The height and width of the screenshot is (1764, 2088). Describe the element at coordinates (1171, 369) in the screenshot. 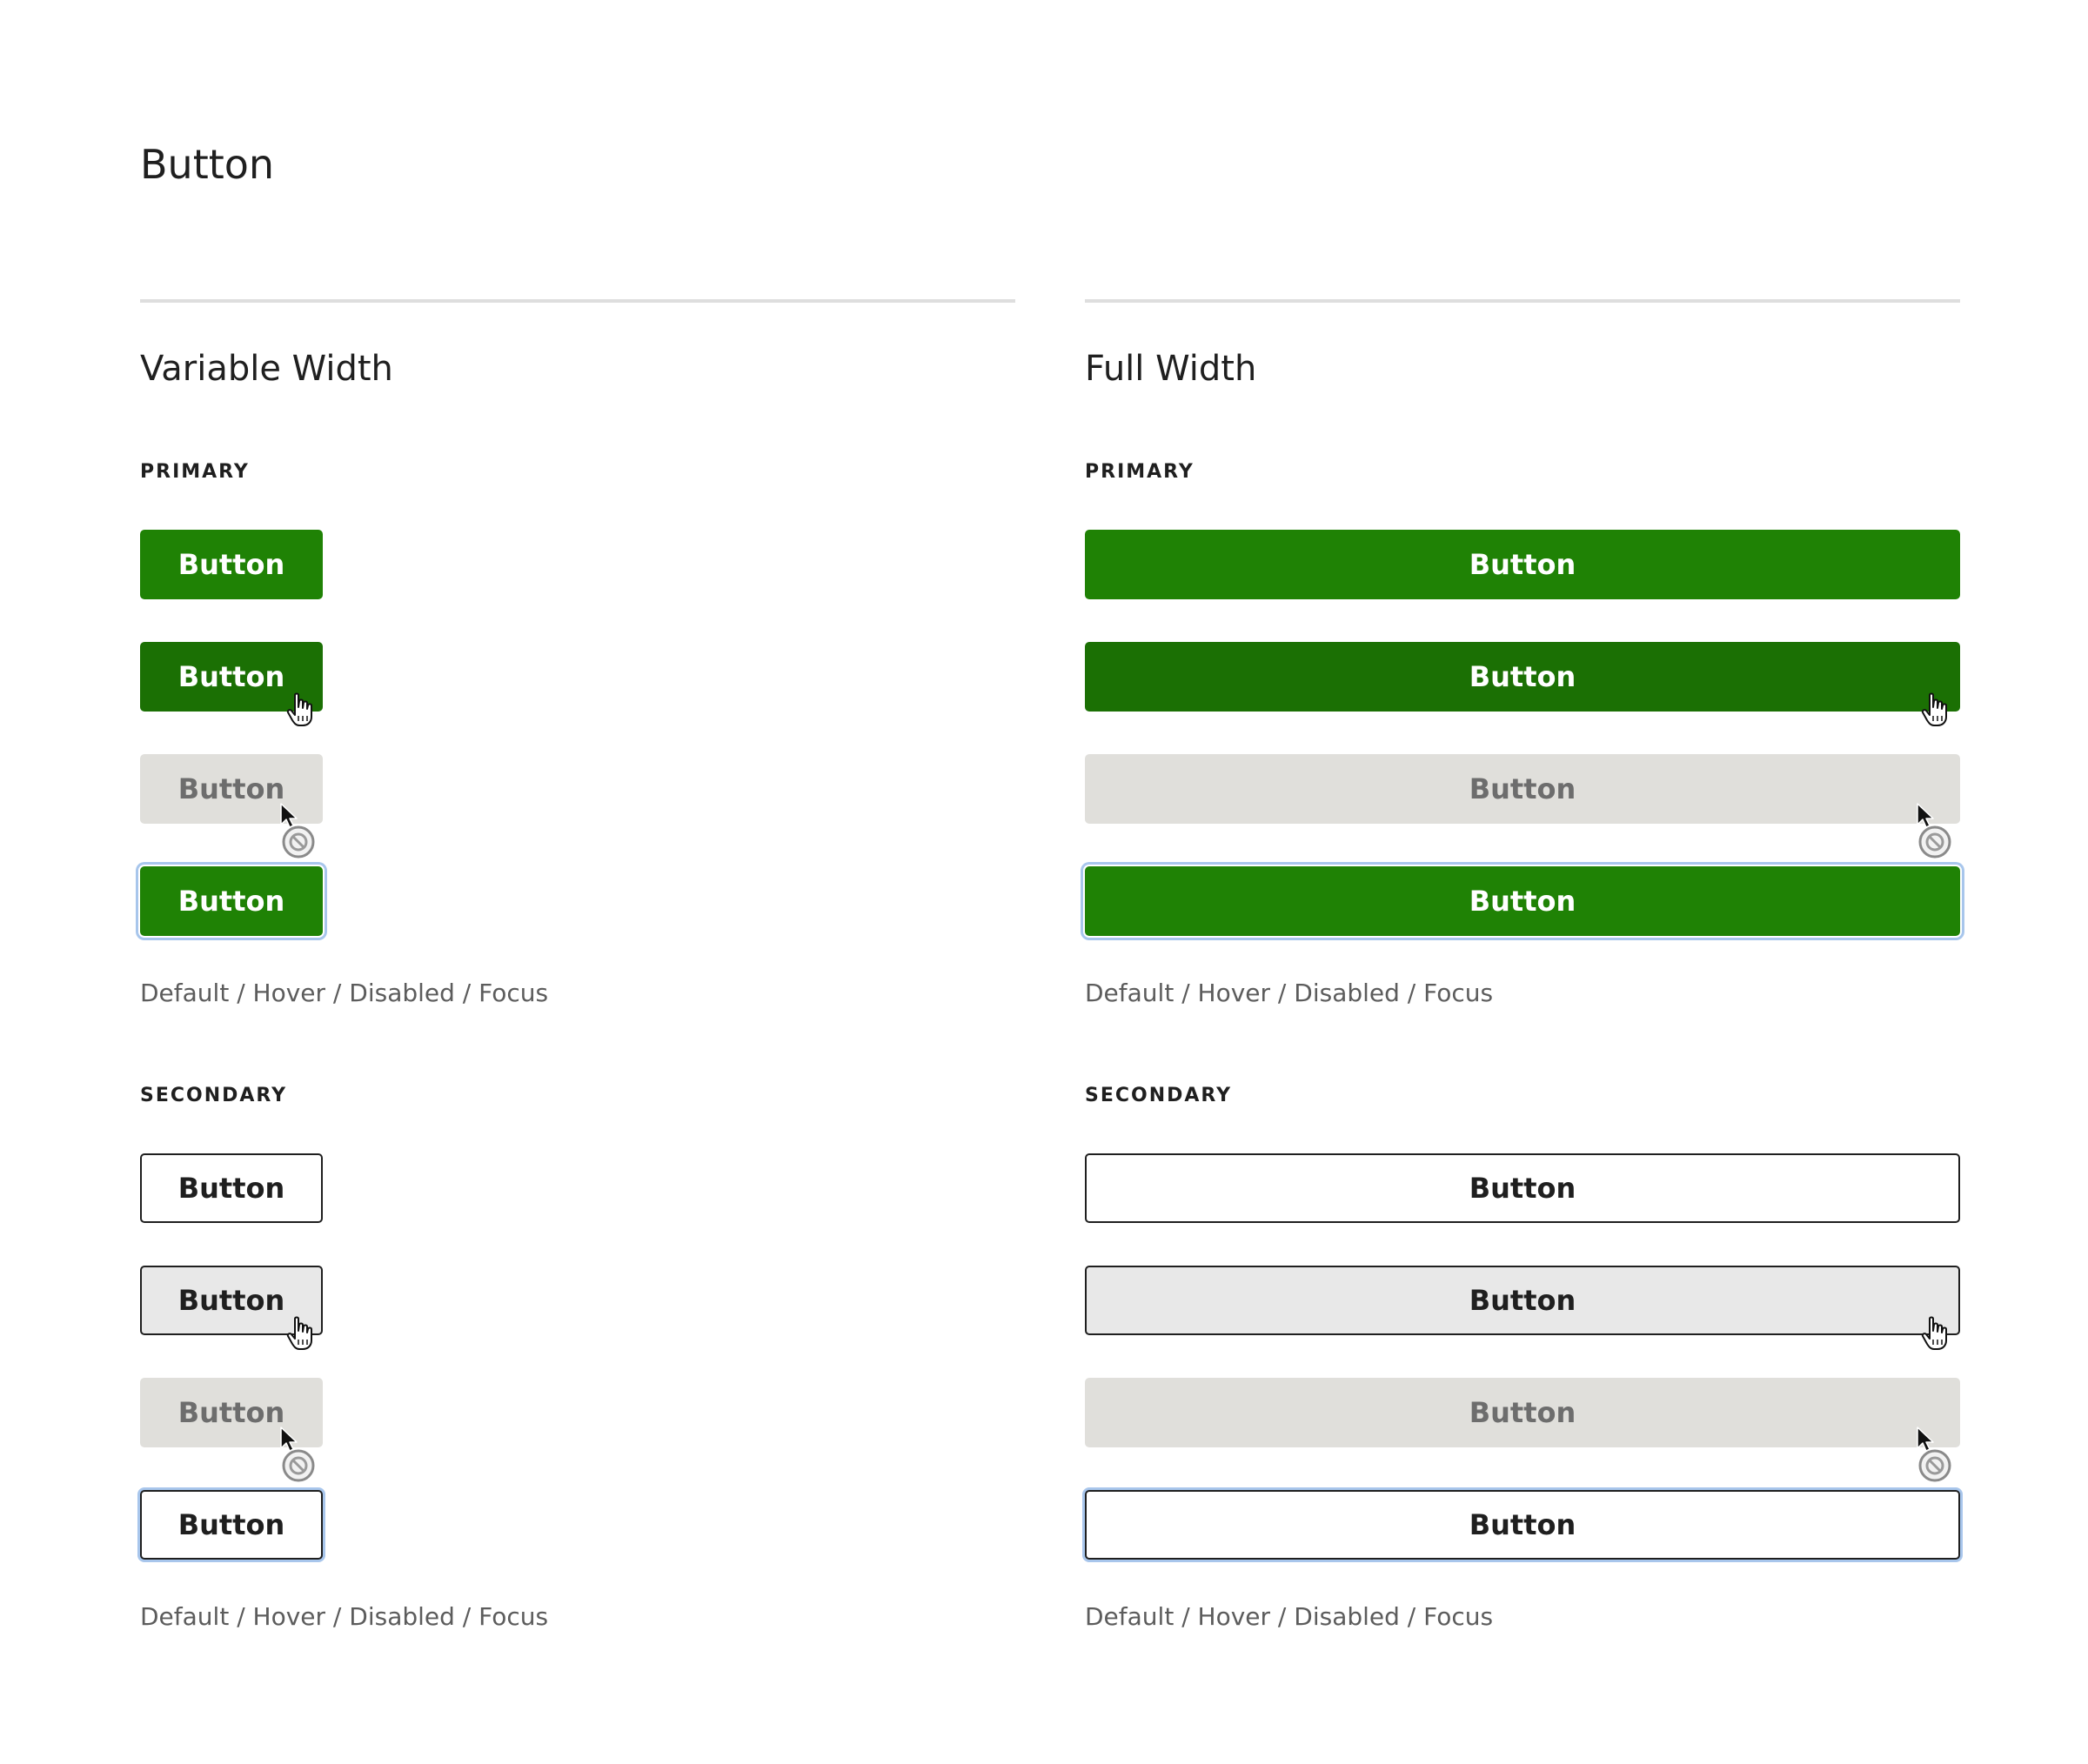

I see `column-heading: Full Width` at that location.